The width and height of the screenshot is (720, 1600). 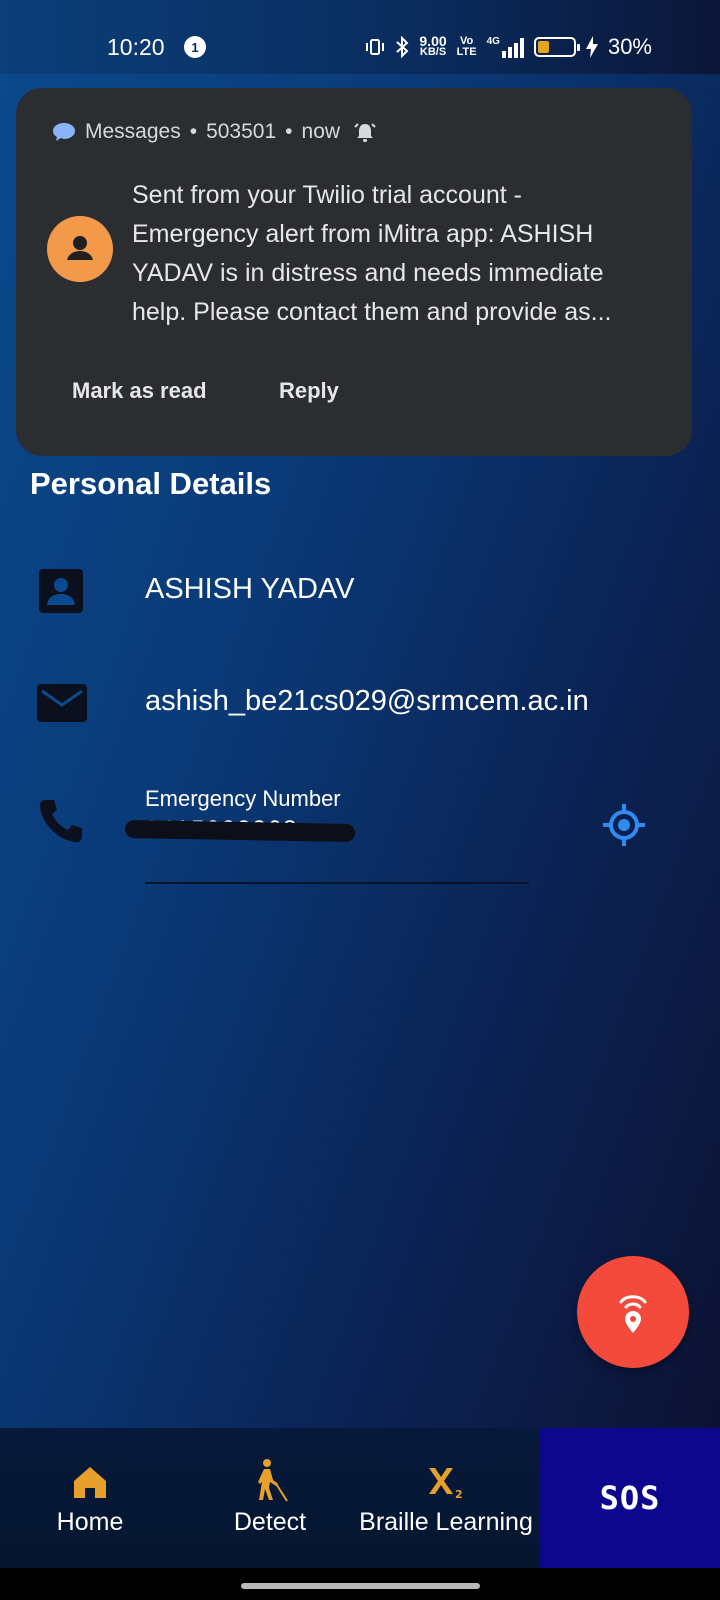 What do you see at coordinates (375, 47) in the screenshot?
I see `vibrate-icon` at bounding box center [375, 47].